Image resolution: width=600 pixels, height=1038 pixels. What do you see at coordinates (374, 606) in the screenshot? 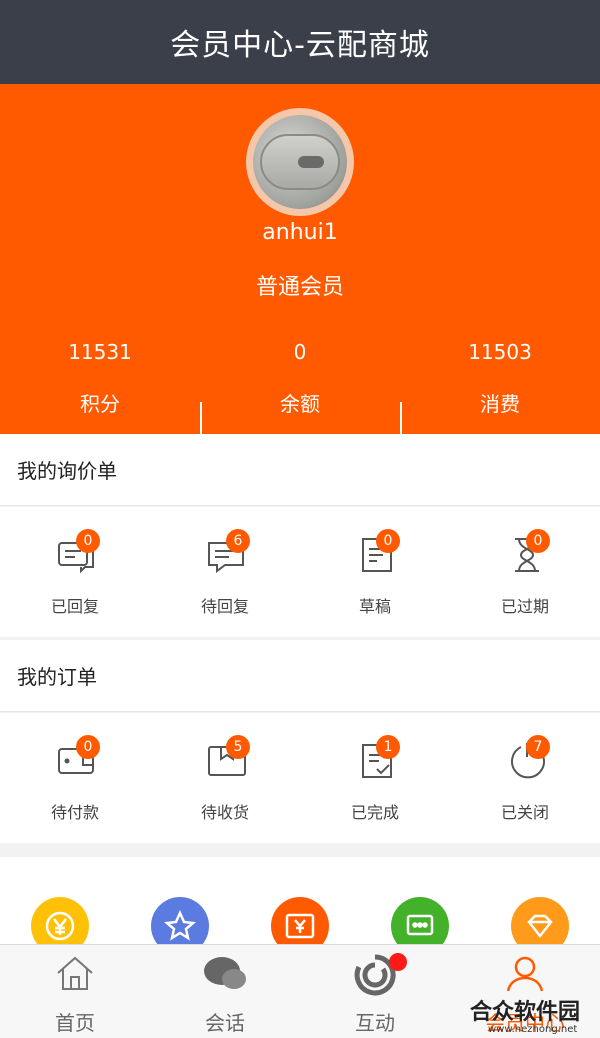
I see `item-label: 草稿` at bounding box center [374, 606].